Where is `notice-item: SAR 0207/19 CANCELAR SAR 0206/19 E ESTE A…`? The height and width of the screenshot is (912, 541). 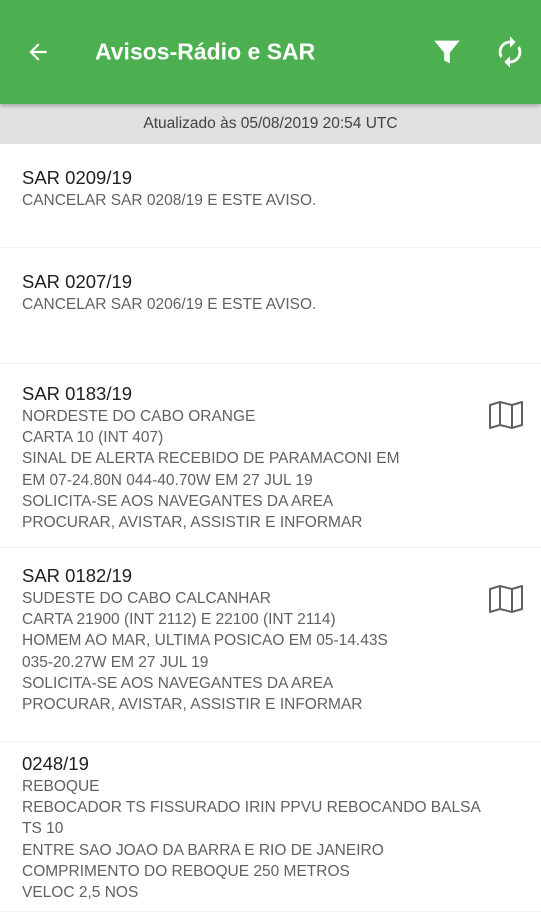 notice-item: SAR 0207/19 CANCELAR SAR 0206/19 E ESTE A… is located at coordinates (270, 306).